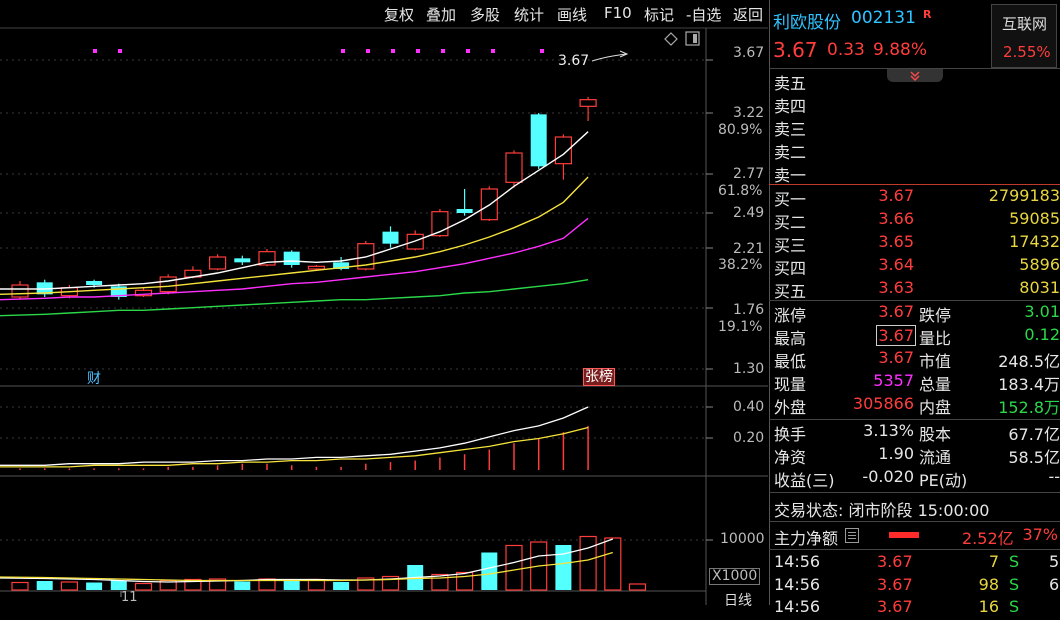 The width and height of the screenshot is (1060, 620). I want to click on stat-row-low: 最低 3.67 市值 248.5亿, so click(917, 359).